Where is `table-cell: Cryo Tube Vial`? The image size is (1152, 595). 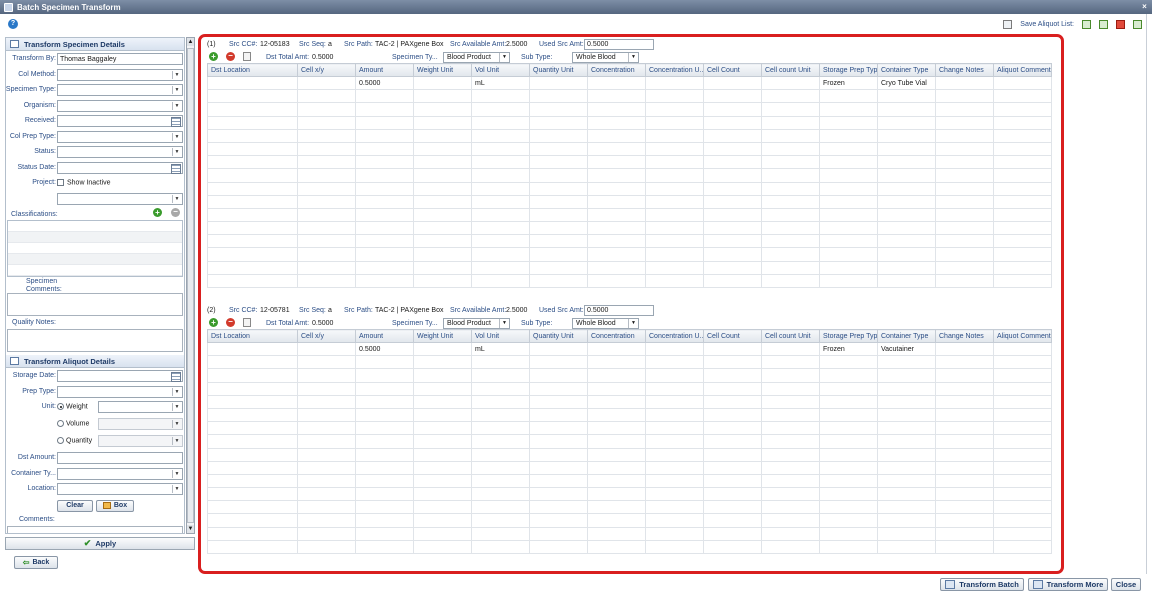 table-cell: Cryo Tube Vial is located at coordinates (906, 83).